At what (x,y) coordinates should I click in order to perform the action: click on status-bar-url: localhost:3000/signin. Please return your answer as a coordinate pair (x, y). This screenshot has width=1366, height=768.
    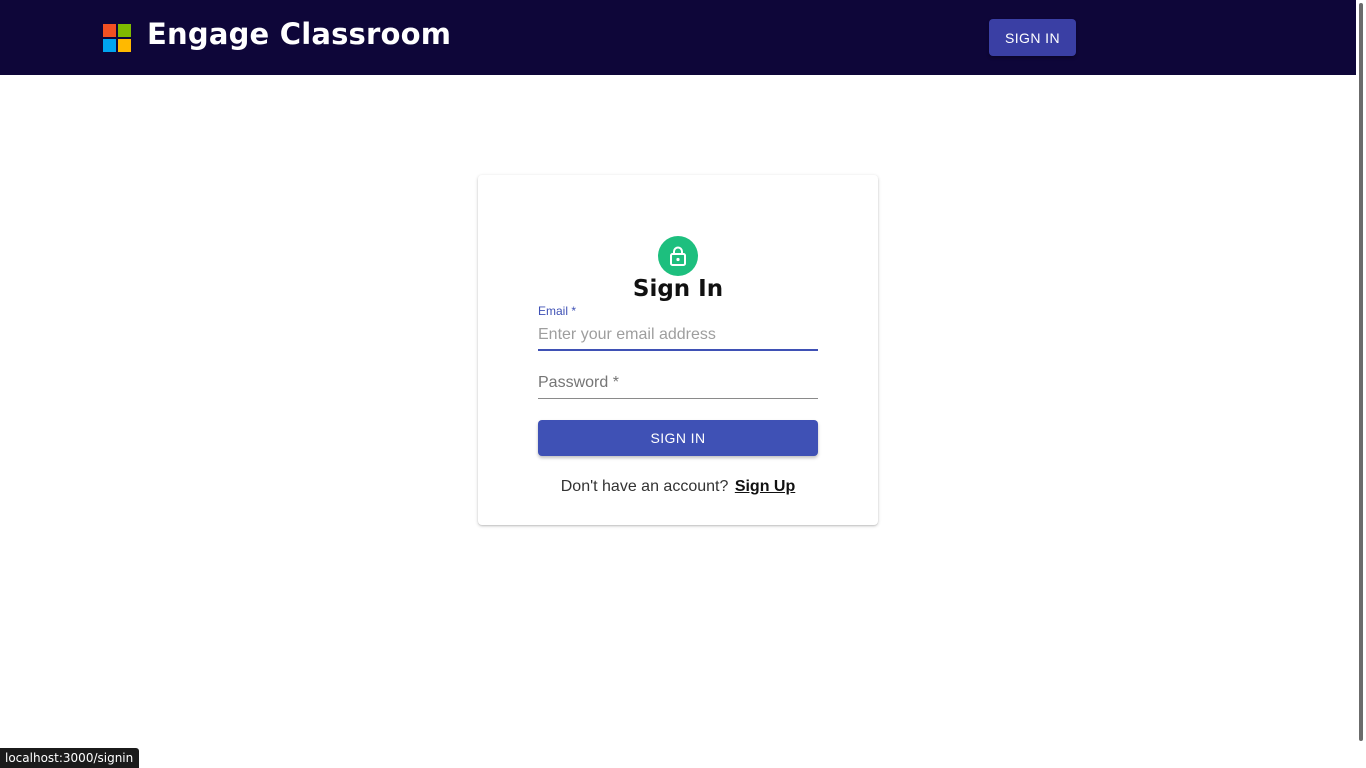
    Looking at the image, I should click on (70, 758).